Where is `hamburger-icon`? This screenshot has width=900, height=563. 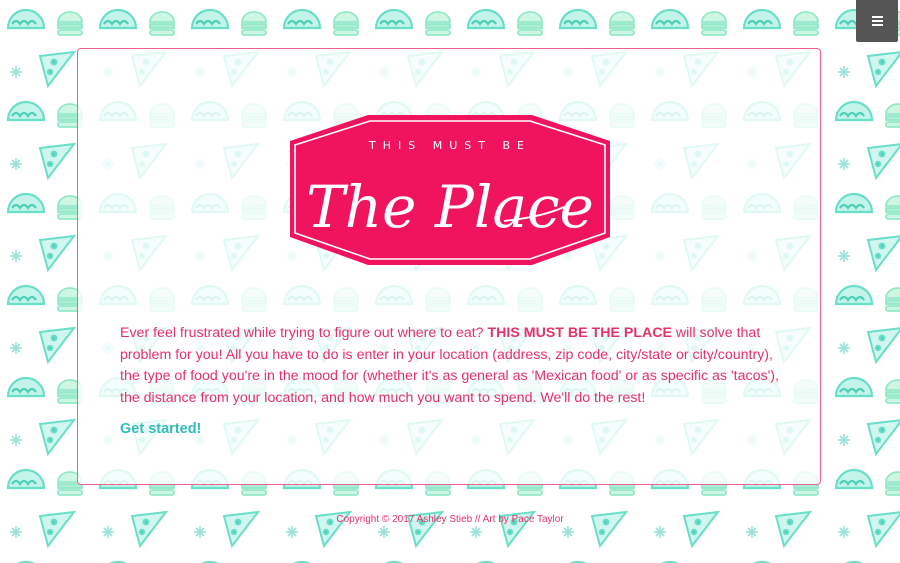
hamburger-icon is located at coordinates (877, 21).